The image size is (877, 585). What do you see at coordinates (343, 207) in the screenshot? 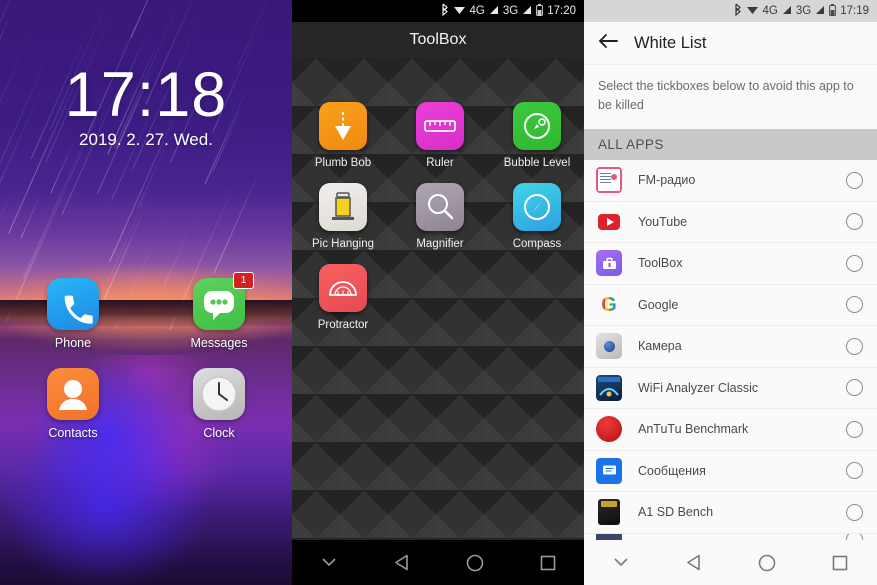
I see `picture-frame-icon` at bounding box center [343, 207].